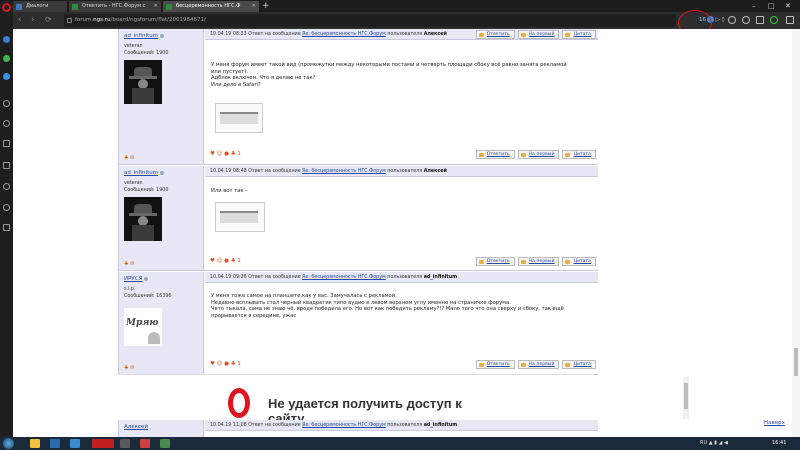  What do you see at coordinates (686, 398) in the screenshot?
I see `ad-scrollbar` at bounding box center [686, 398].